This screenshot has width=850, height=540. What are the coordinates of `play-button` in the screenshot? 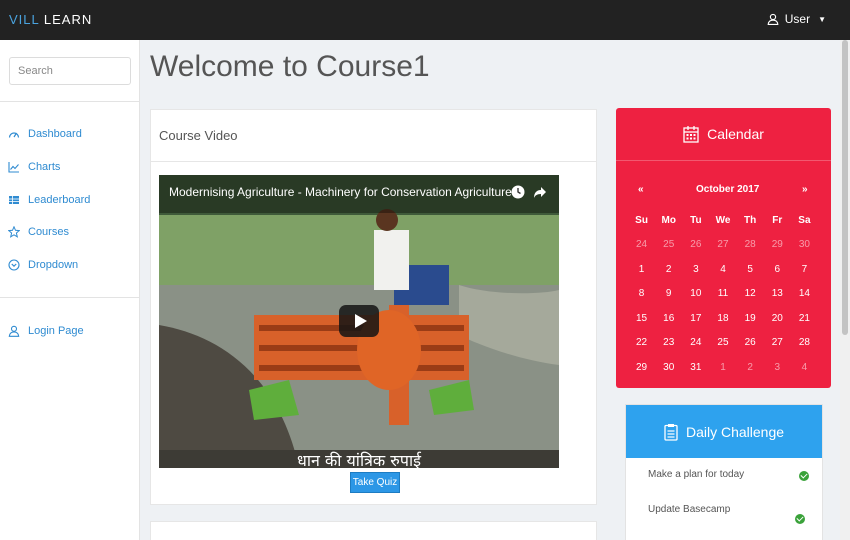 It's located at (359, 321).